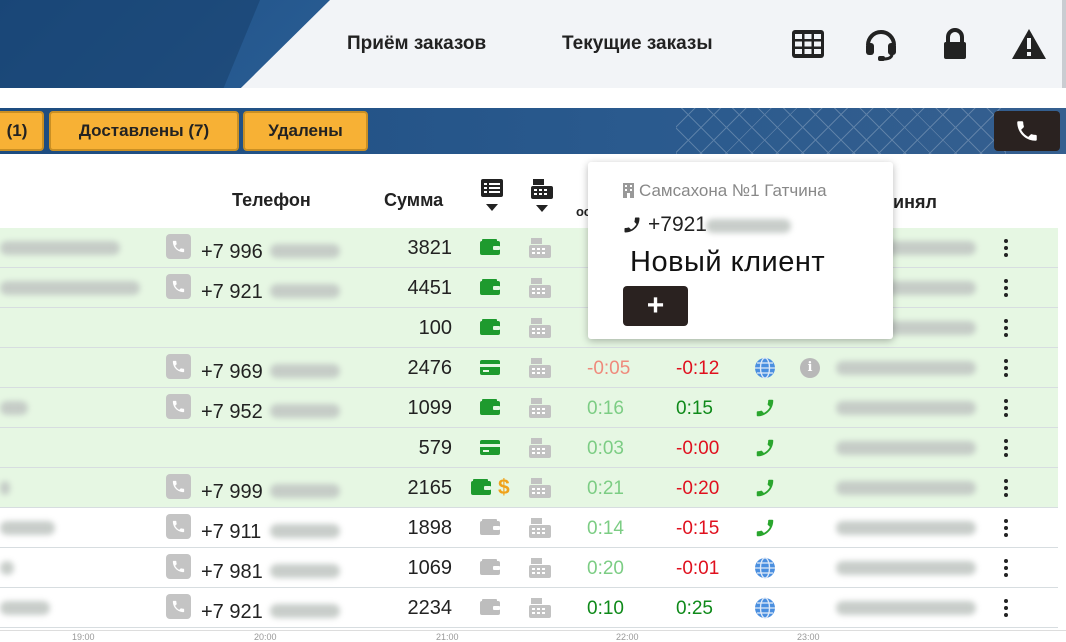  What do you see at coordinates (810, 368) in the screenshot?
I see `info-icon: i` at bounding box center [810, 368].